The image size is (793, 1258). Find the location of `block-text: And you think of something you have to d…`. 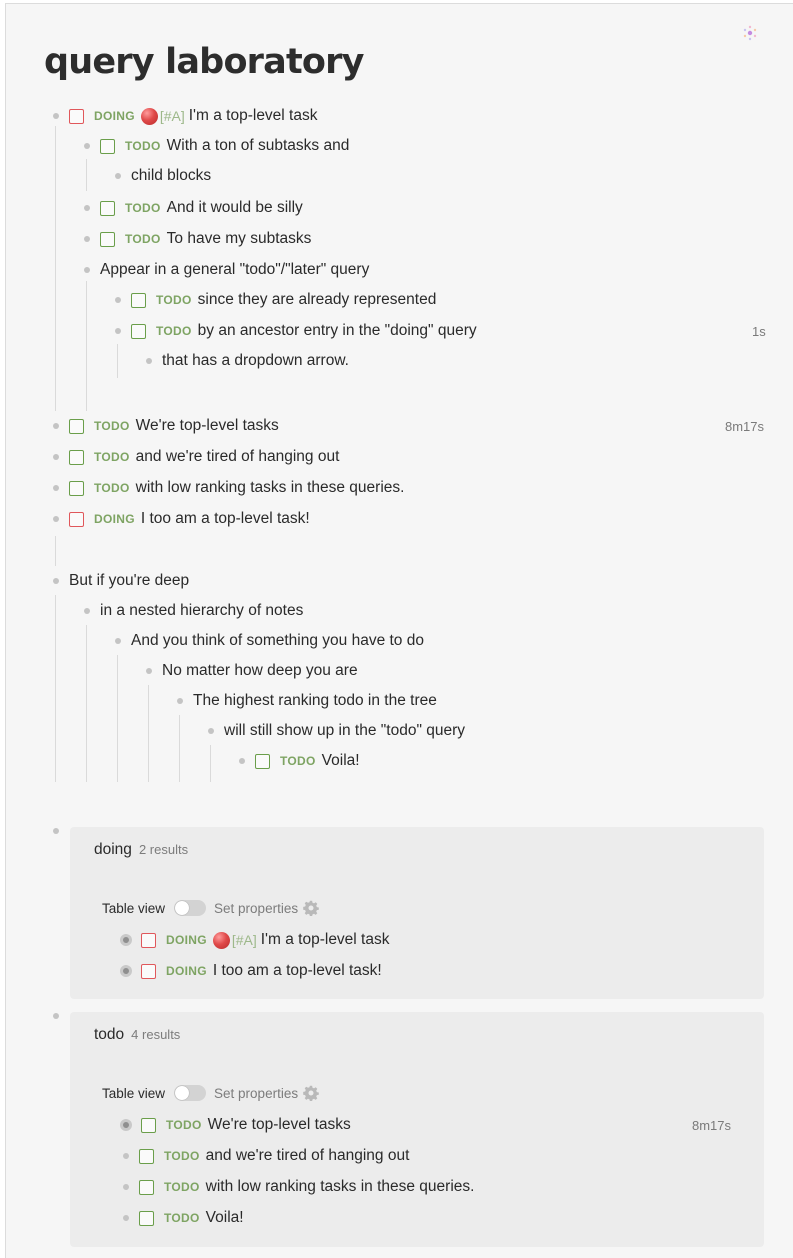

block-text: And you think of something you have to d… is located at coordinates (277, 641).